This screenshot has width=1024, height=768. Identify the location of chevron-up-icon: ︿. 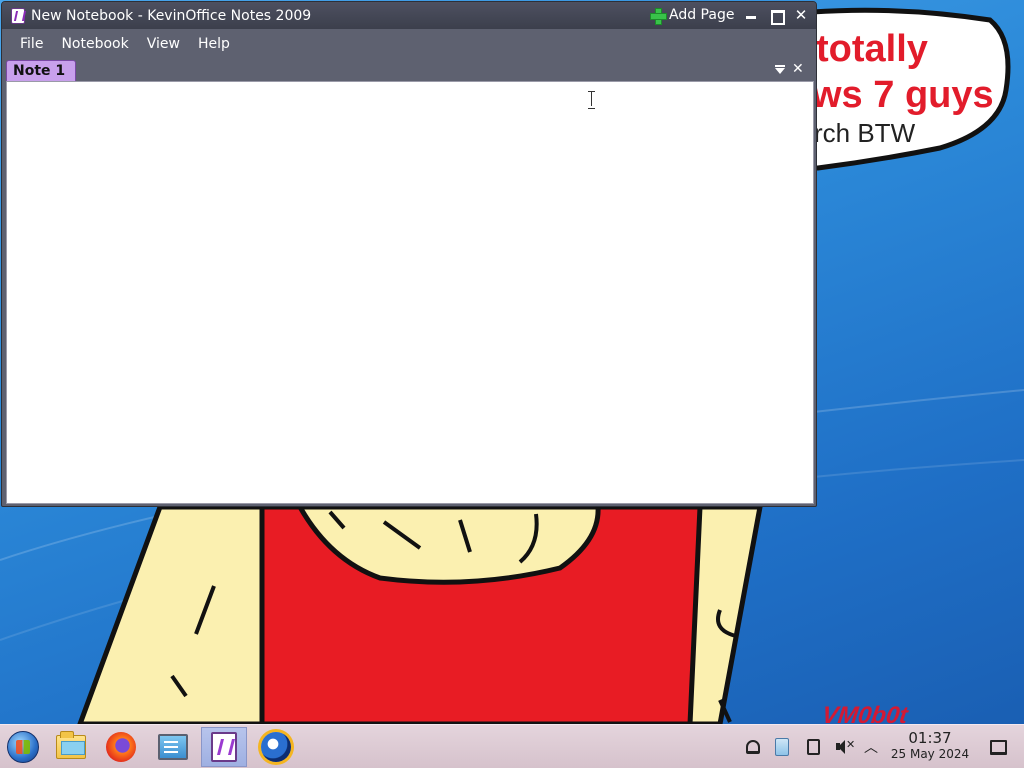
(871, 746).